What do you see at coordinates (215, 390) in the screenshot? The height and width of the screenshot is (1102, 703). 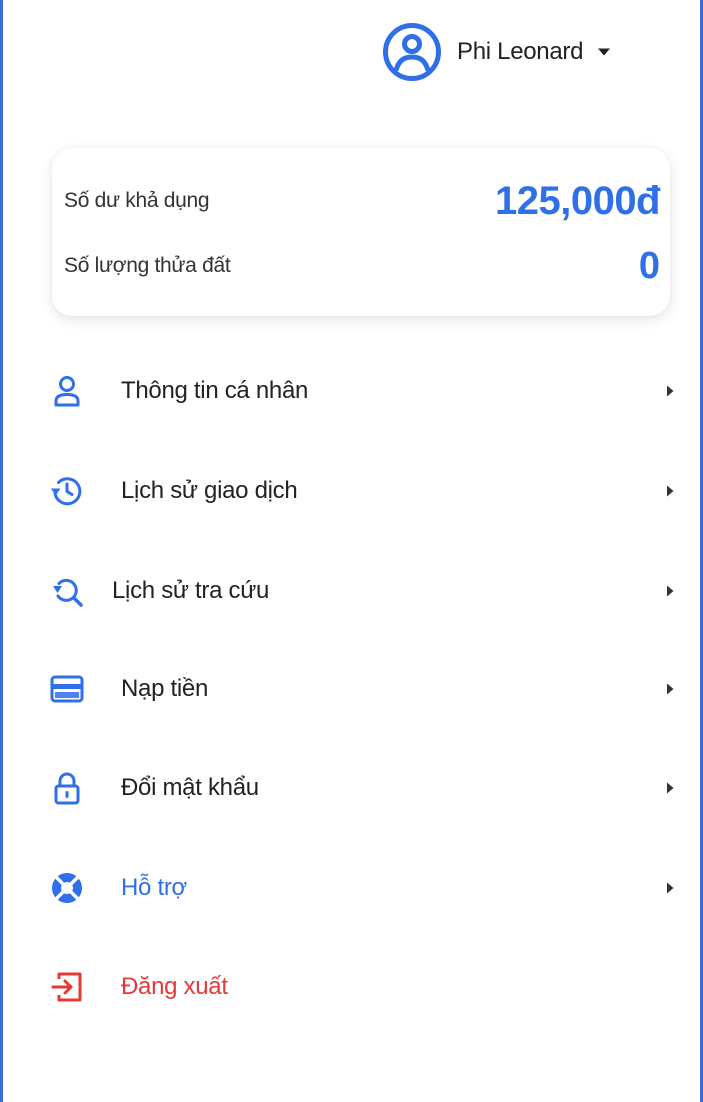 I see `menu-item-label: Thông tin cá nhân` at bounding box center [215, 390].